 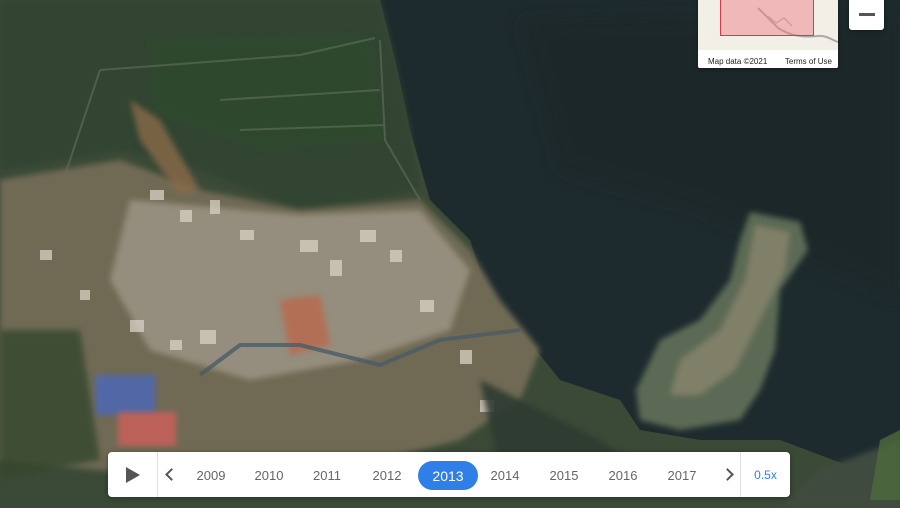 What do you see at coordinates (767, 18) in the screenshot?
I see `minimap-viewport` at bounding box center [767, 18].